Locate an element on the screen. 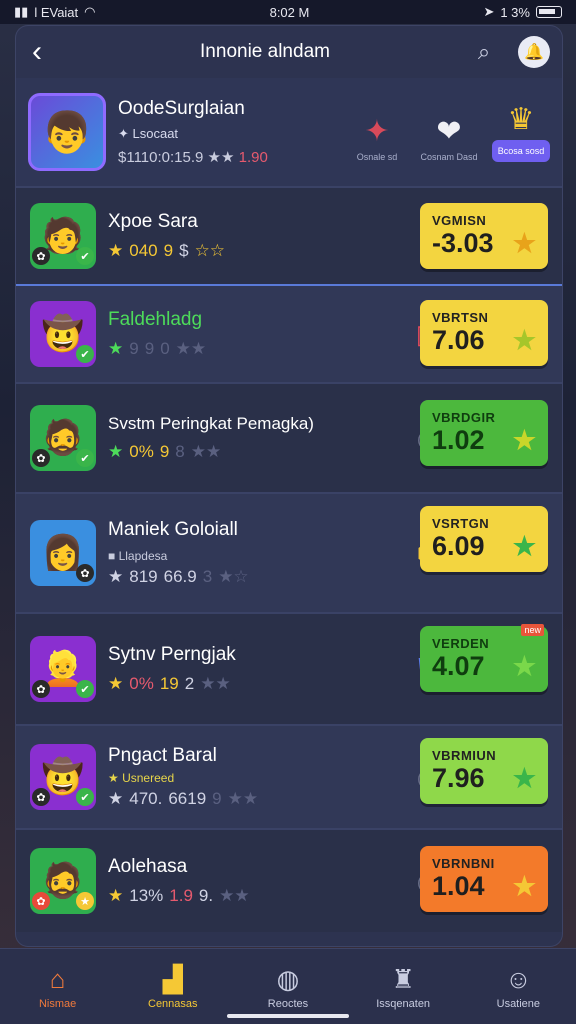  player-avatar: 👩 ✿ is located at coordinates (63, 553).